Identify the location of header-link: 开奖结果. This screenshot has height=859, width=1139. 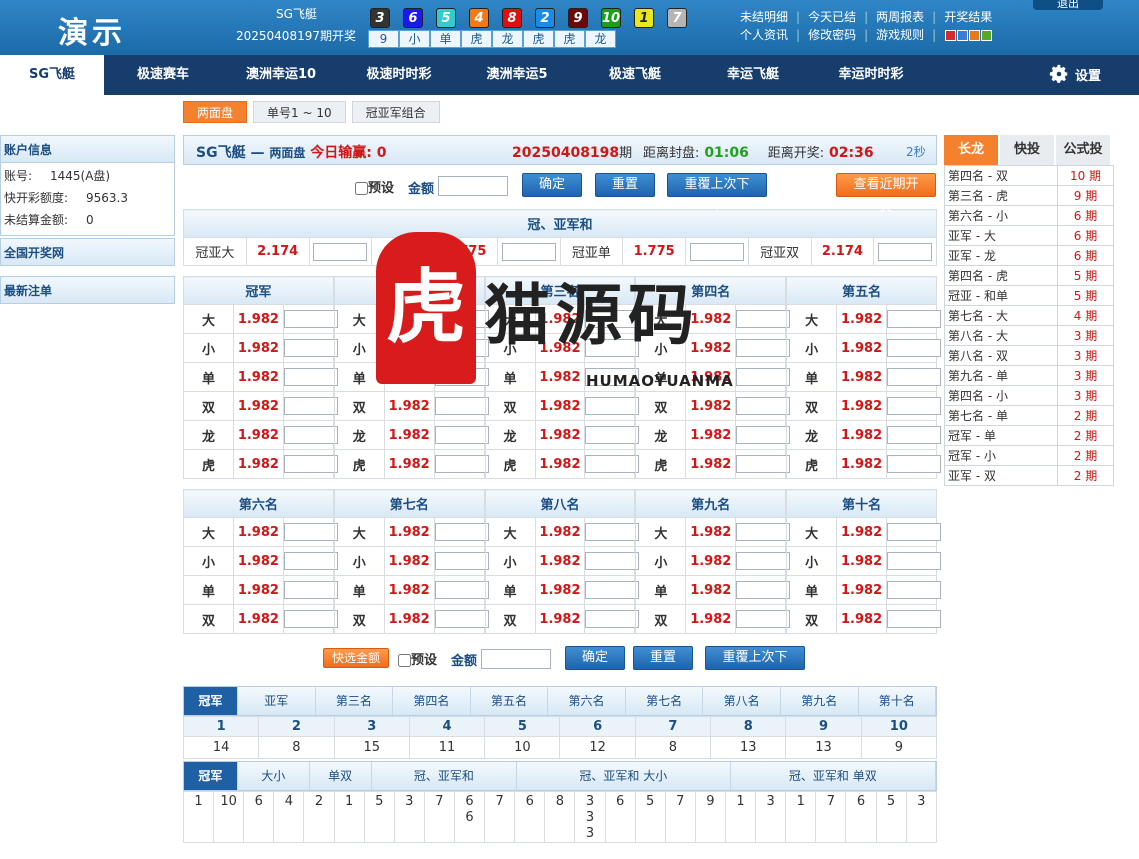
(968, 17).